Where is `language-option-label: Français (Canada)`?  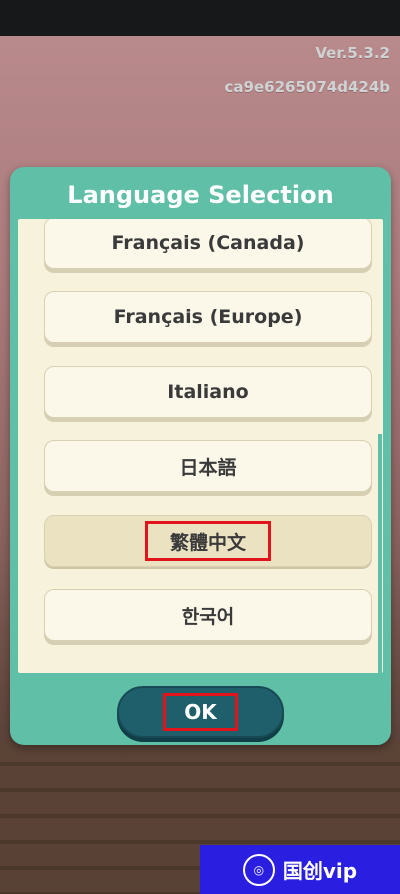 language-option-label: Français (Canada) is located at coordinates (208, 243).